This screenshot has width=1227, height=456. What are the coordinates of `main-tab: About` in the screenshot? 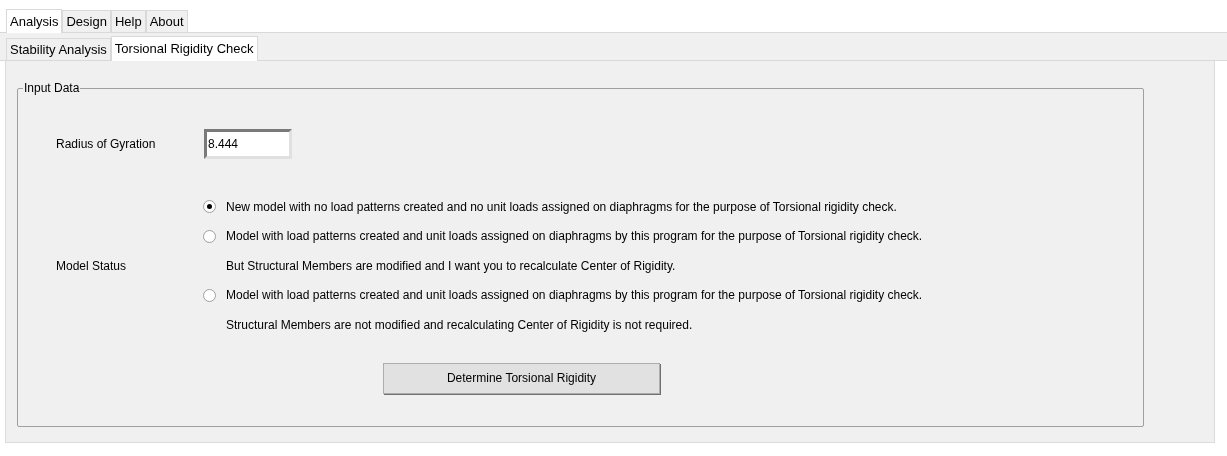 It's located at (166, 21).